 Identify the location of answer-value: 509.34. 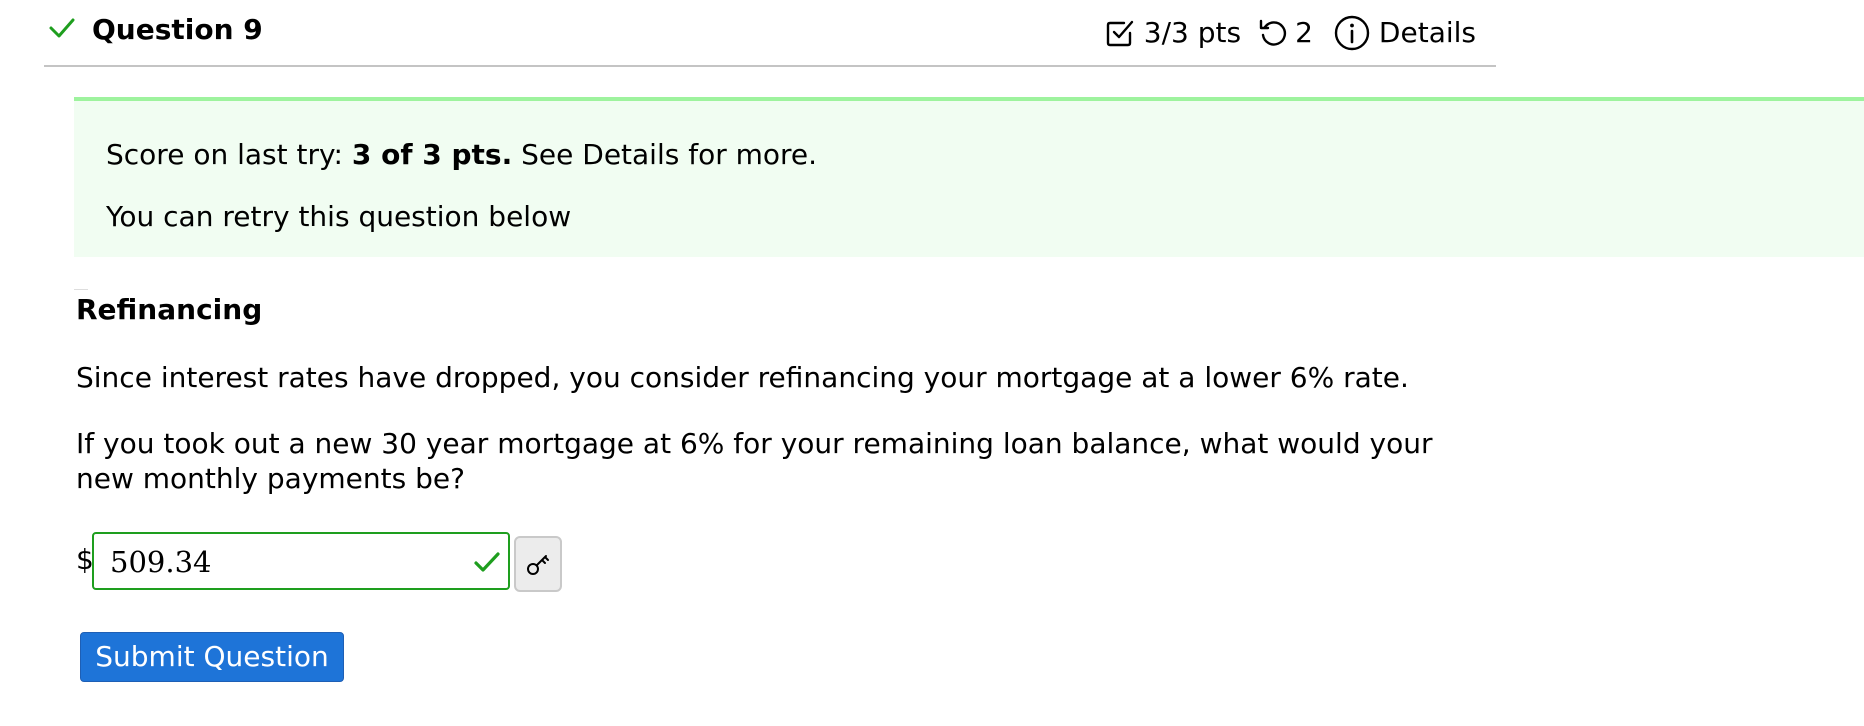
(161, 562).